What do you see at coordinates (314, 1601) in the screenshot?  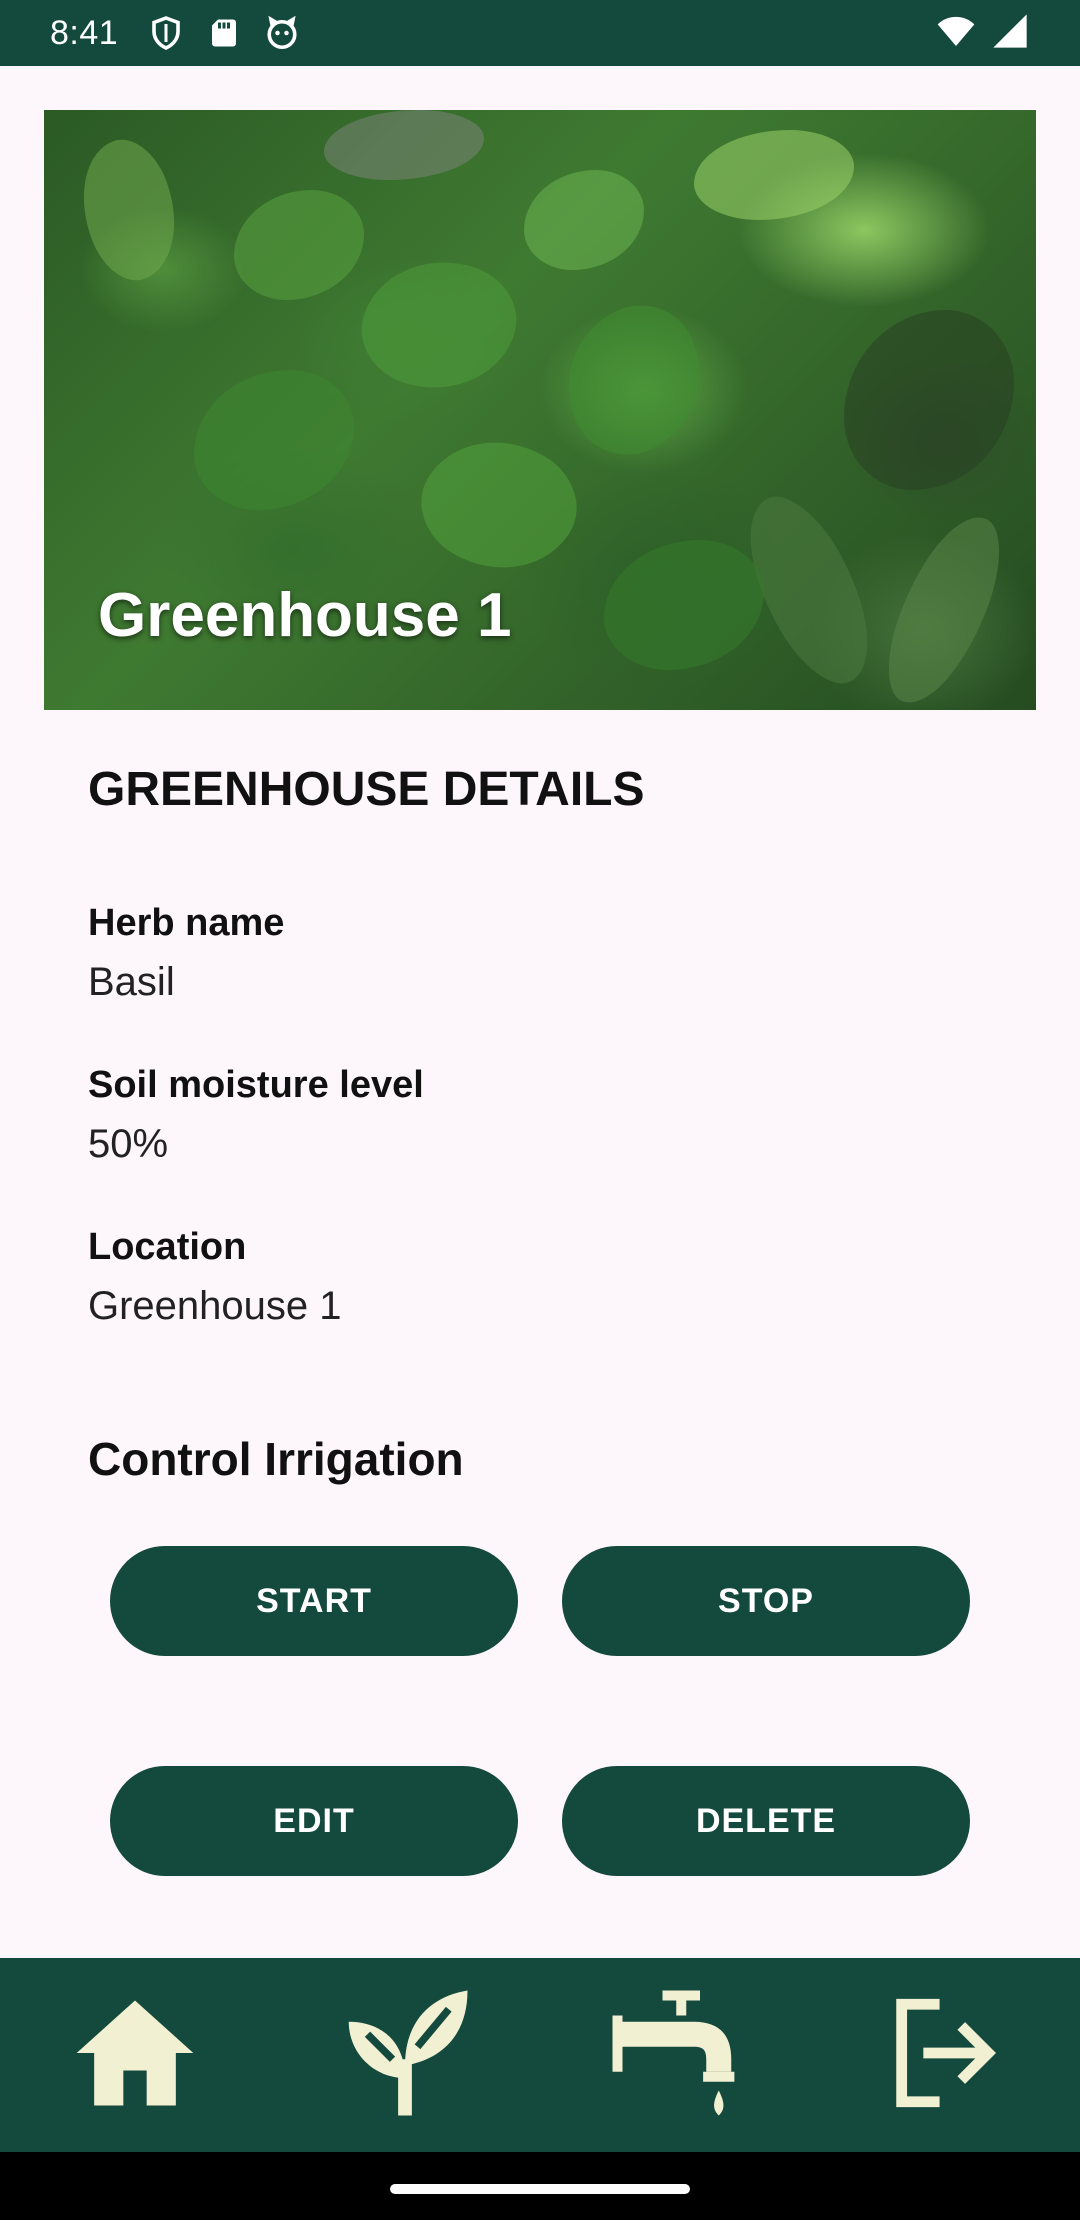 I see `start-button: START` at bounding box center [314, 1601].